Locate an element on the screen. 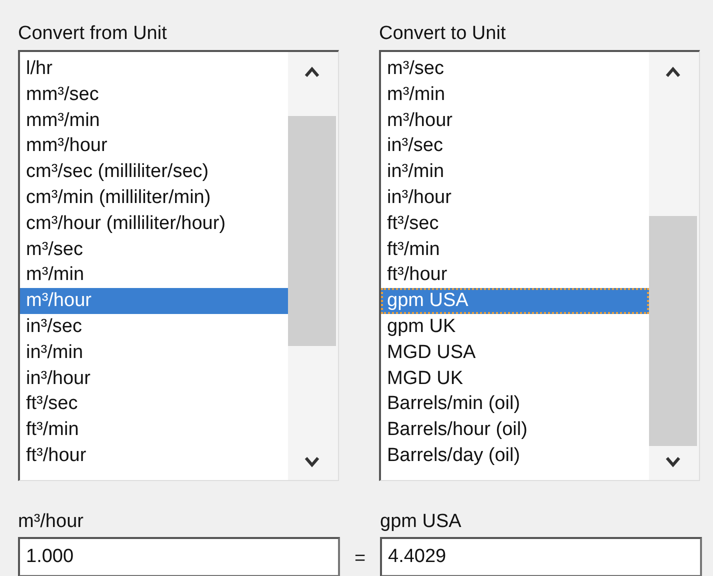  list-item: cm³/sec (milliliter/sec) is located at coordinates (154, 172).